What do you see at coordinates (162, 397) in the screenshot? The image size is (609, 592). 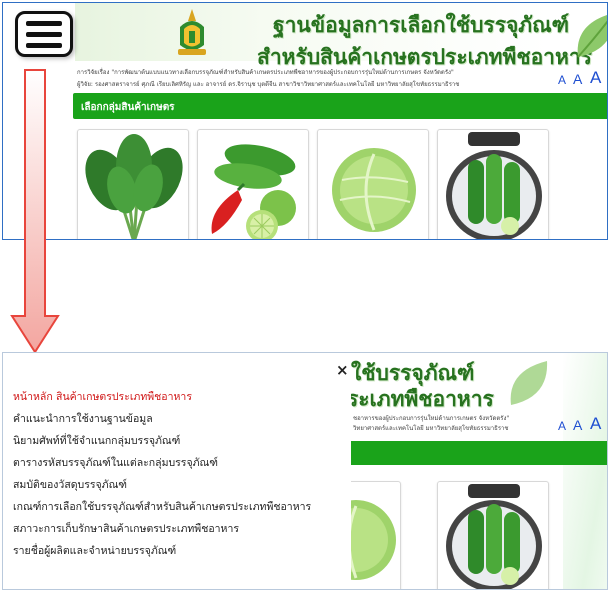 I see `menu-item-home: หน้าหลัก สินค้าเกษตรประเภทพืชอาหาร` at bounding box center [162, 397].